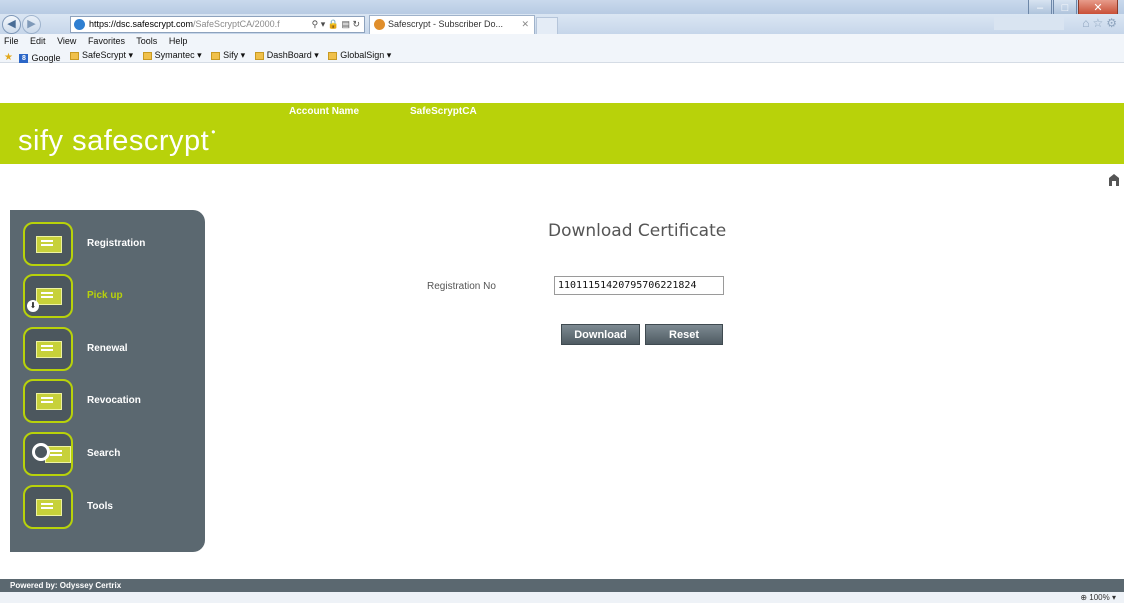 The image size is (1124, 603). Describe the element at coordinates (1029, 23) in the screenshot. I see `search-box` at that location.